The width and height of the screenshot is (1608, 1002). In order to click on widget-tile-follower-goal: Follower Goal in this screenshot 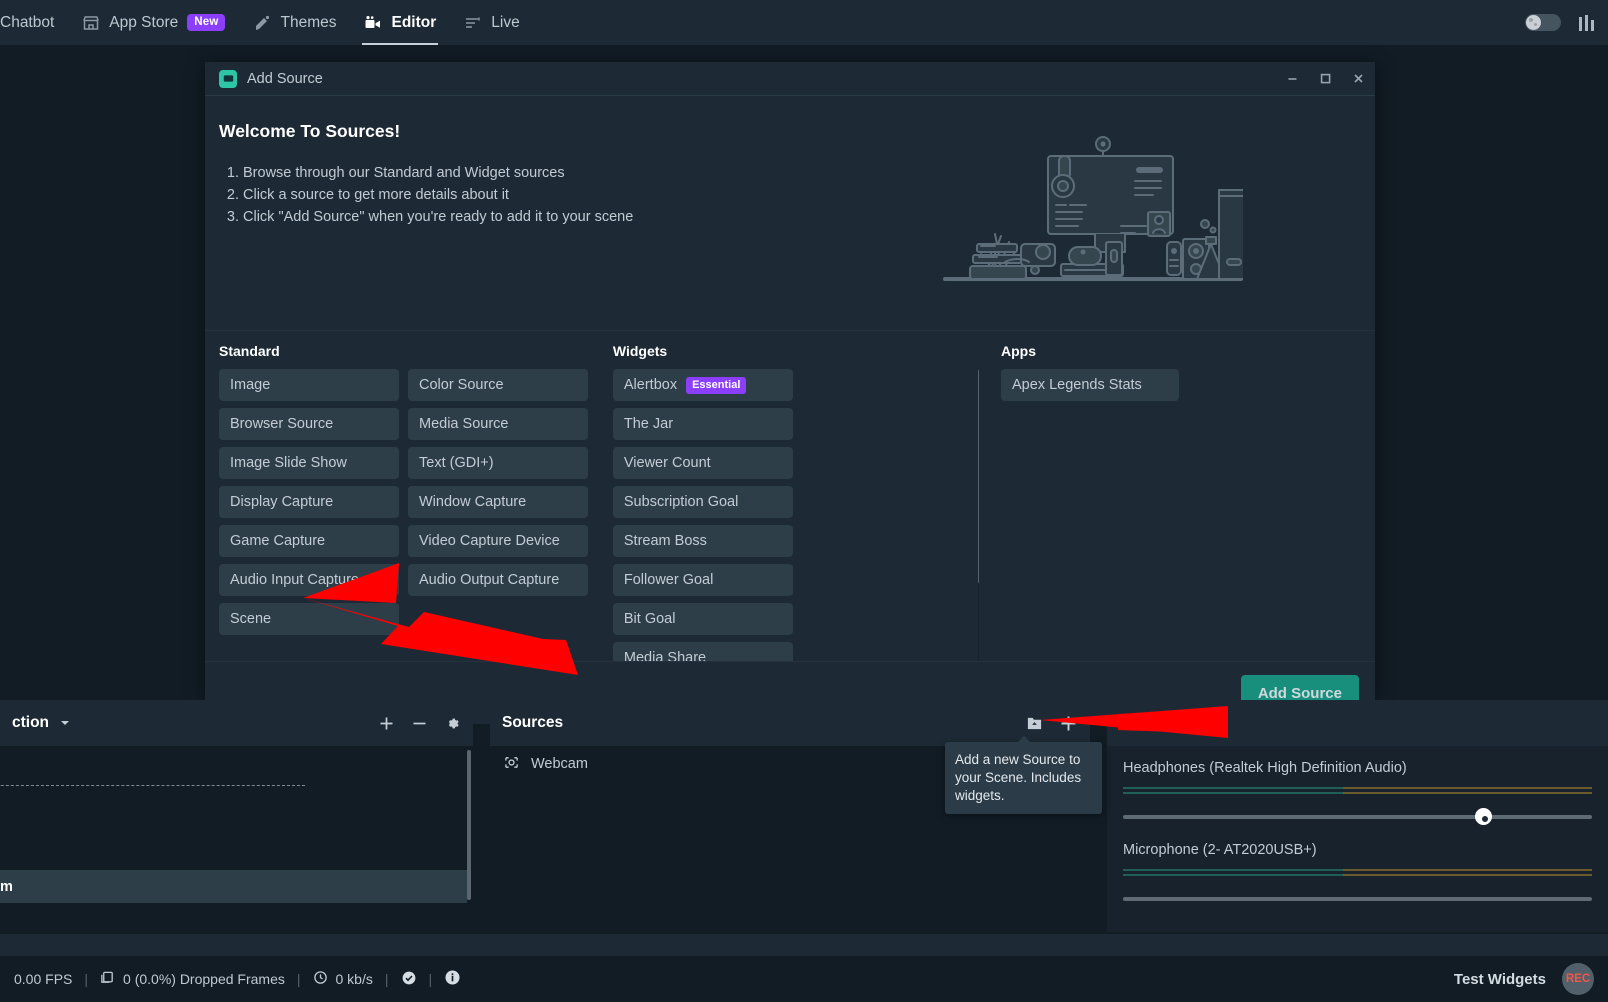, I will do `click(702, 580)`.